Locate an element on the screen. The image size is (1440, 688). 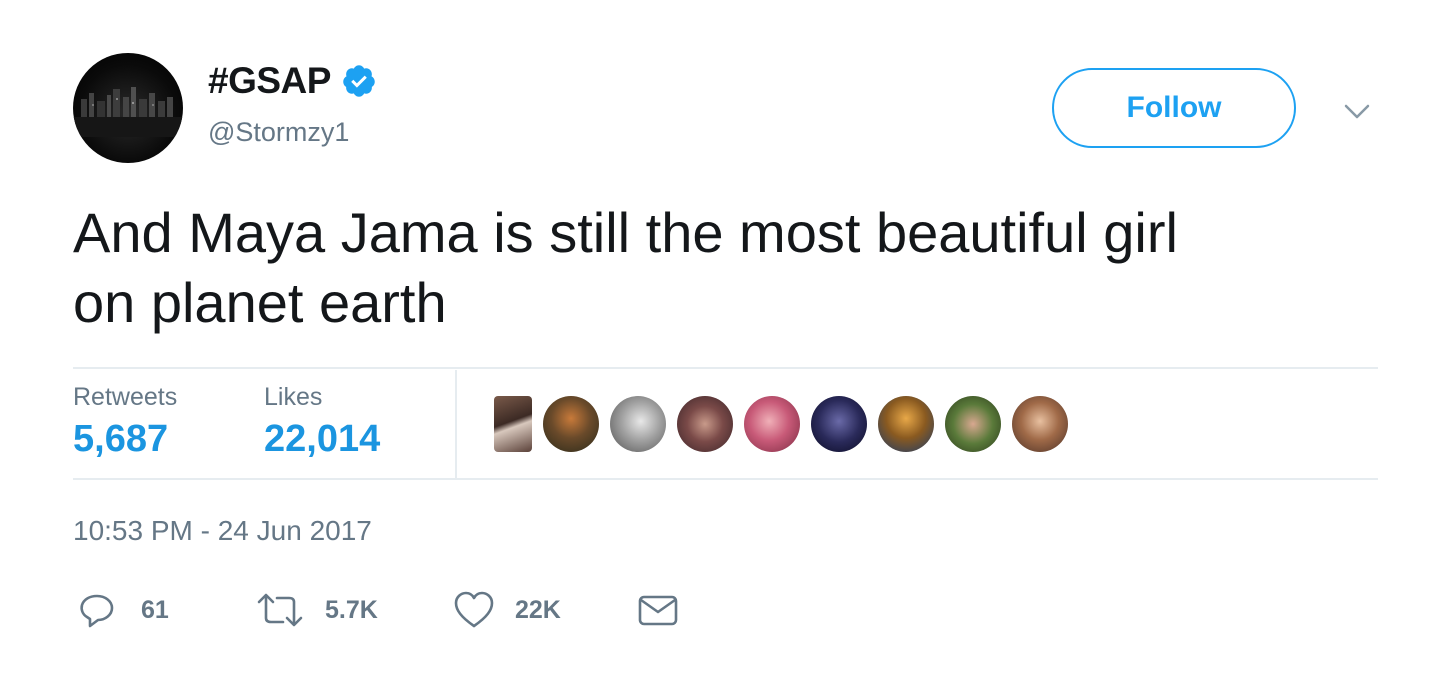
like-button: 22K is located at coordinates (507, 610).